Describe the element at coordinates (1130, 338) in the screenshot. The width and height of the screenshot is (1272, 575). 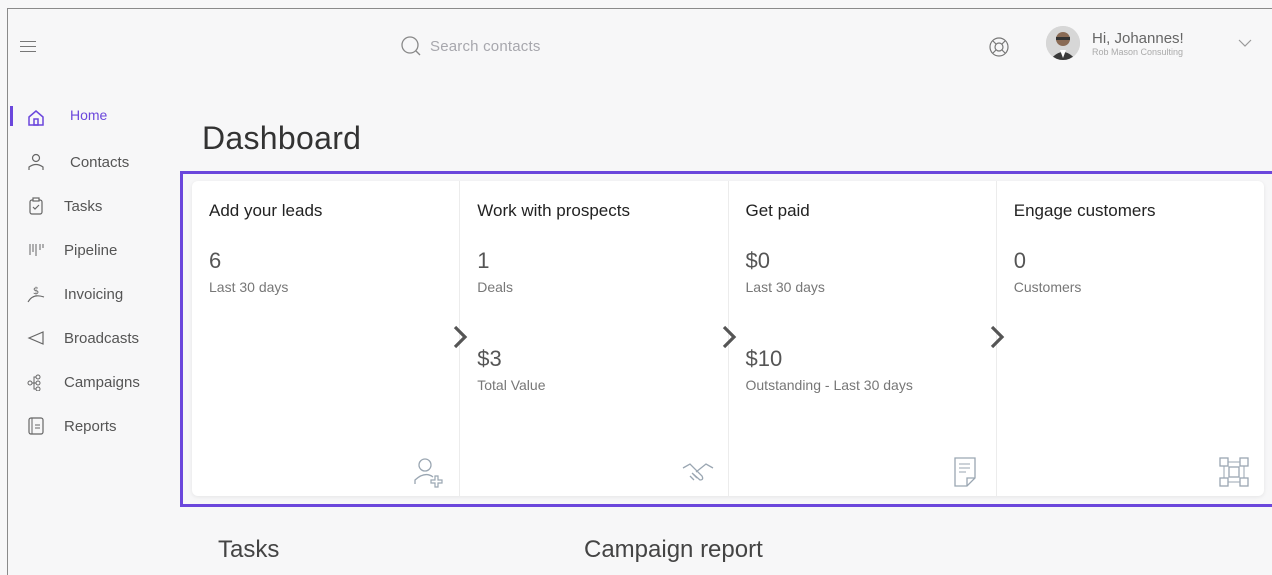
I see `card-engage-customers: Engage customers 0 Customers` at that location.